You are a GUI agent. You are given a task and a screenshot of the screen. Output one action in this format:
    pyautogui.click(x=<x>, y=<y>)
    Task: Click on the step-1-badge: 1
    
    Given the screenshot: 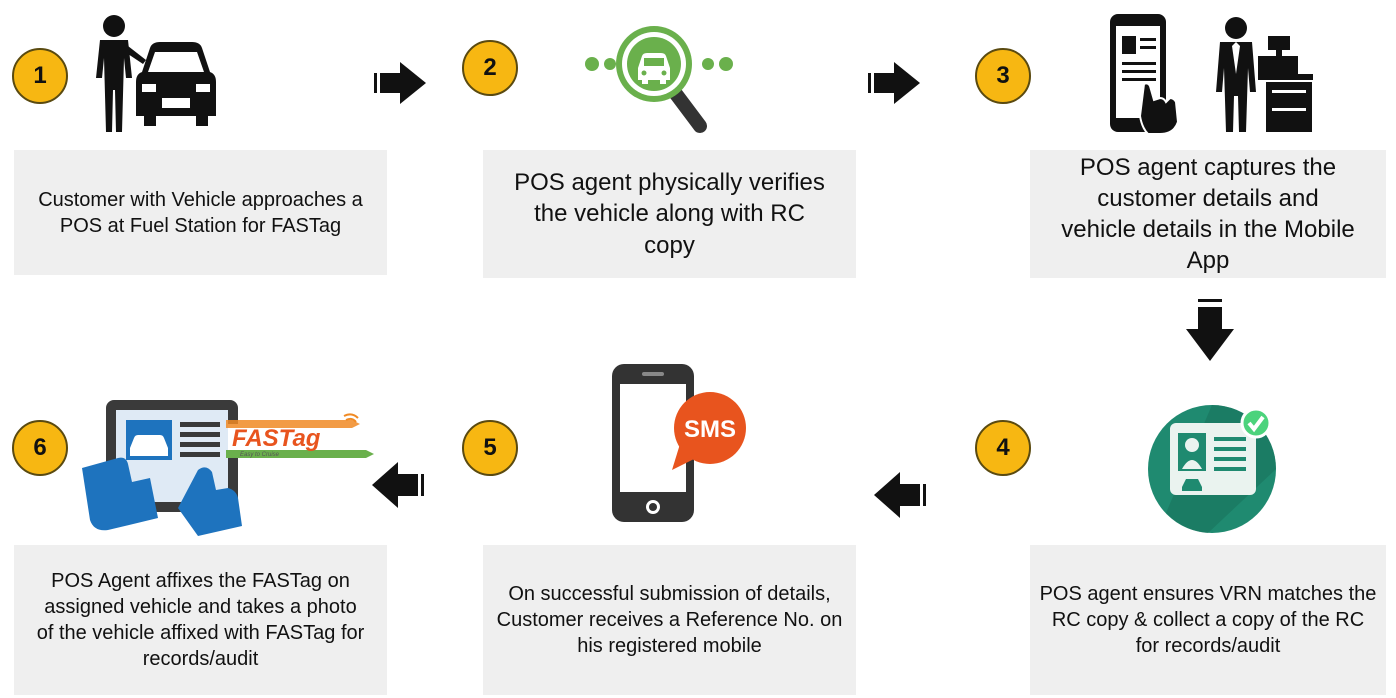 What is the action you would take?
    pyautogui.click(x=40, y=76)
    